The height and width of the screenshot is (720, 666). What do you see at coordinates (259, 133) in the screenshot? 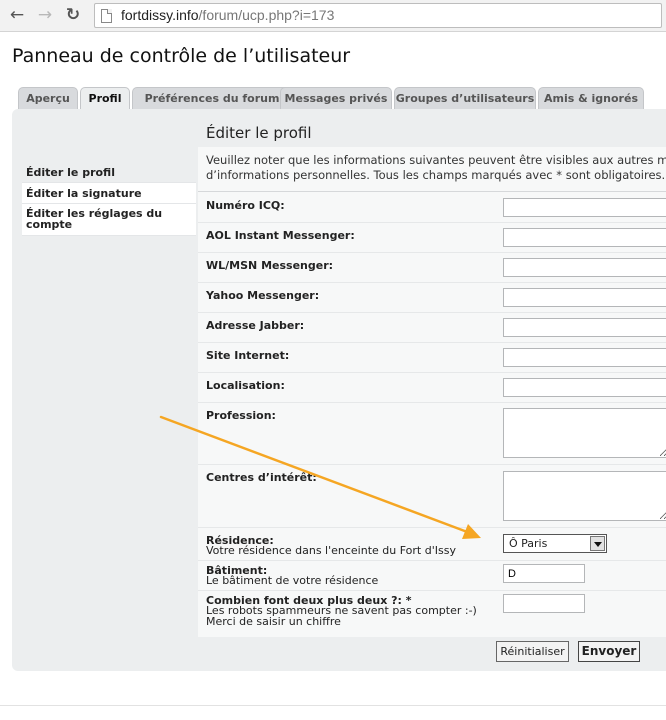
I see `form-title: Éditer le profil` at bounding box center [259, 133].